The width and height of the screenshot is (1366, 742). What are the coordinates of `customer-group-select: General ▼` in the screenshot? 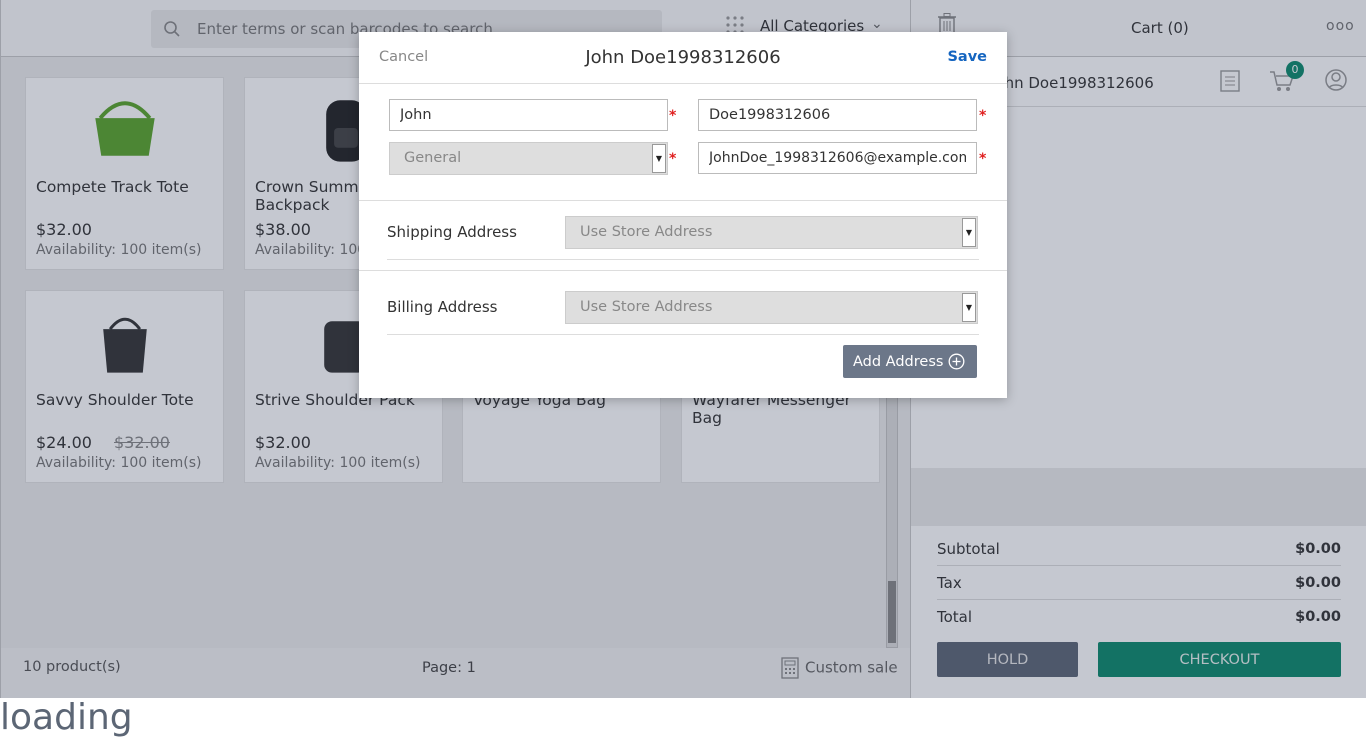 It's located at (528, 158).